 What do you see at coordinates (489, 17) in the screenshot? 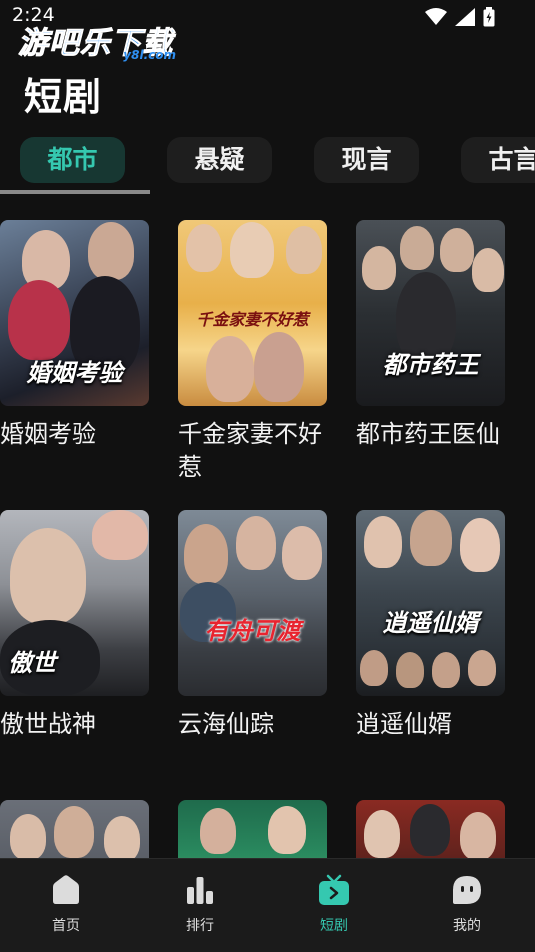
I see `battery-icon` at bounding box center [489, 17].